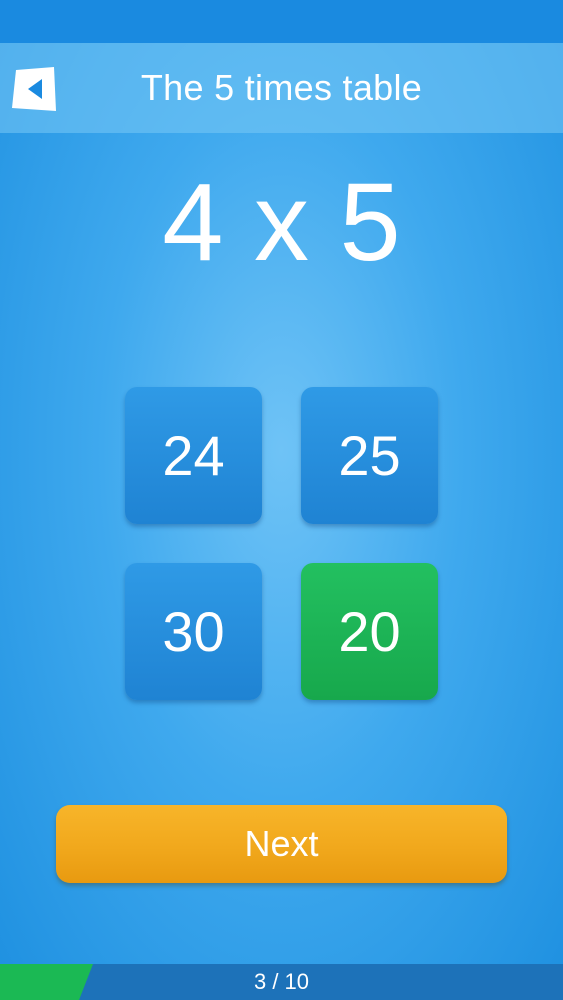  I want to click on page-title: The 5 times table, so click(281, 87).